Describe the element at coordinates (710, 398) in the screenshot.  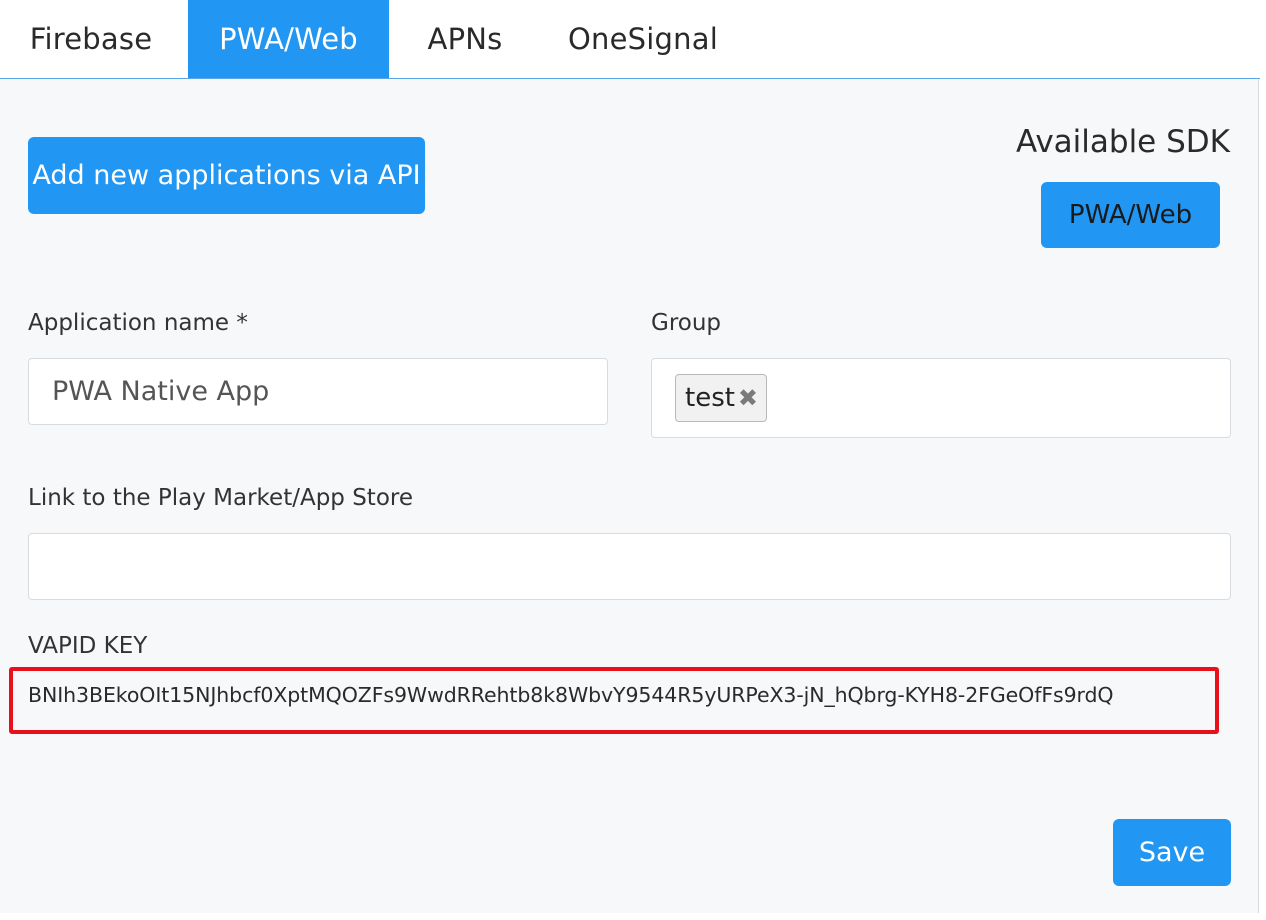
I see `group-tag-label: test` at that location.